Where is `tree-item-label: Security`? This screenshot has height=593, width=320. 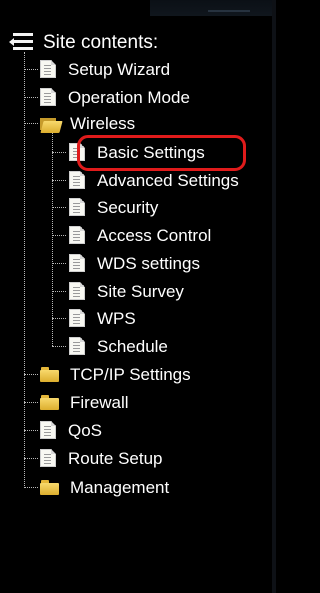
tree-item-label: Security is located at coordinates (128, 207).